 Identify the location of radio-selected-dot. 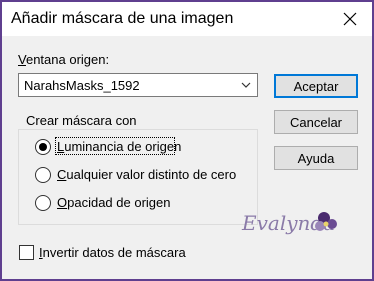
(43, 147).